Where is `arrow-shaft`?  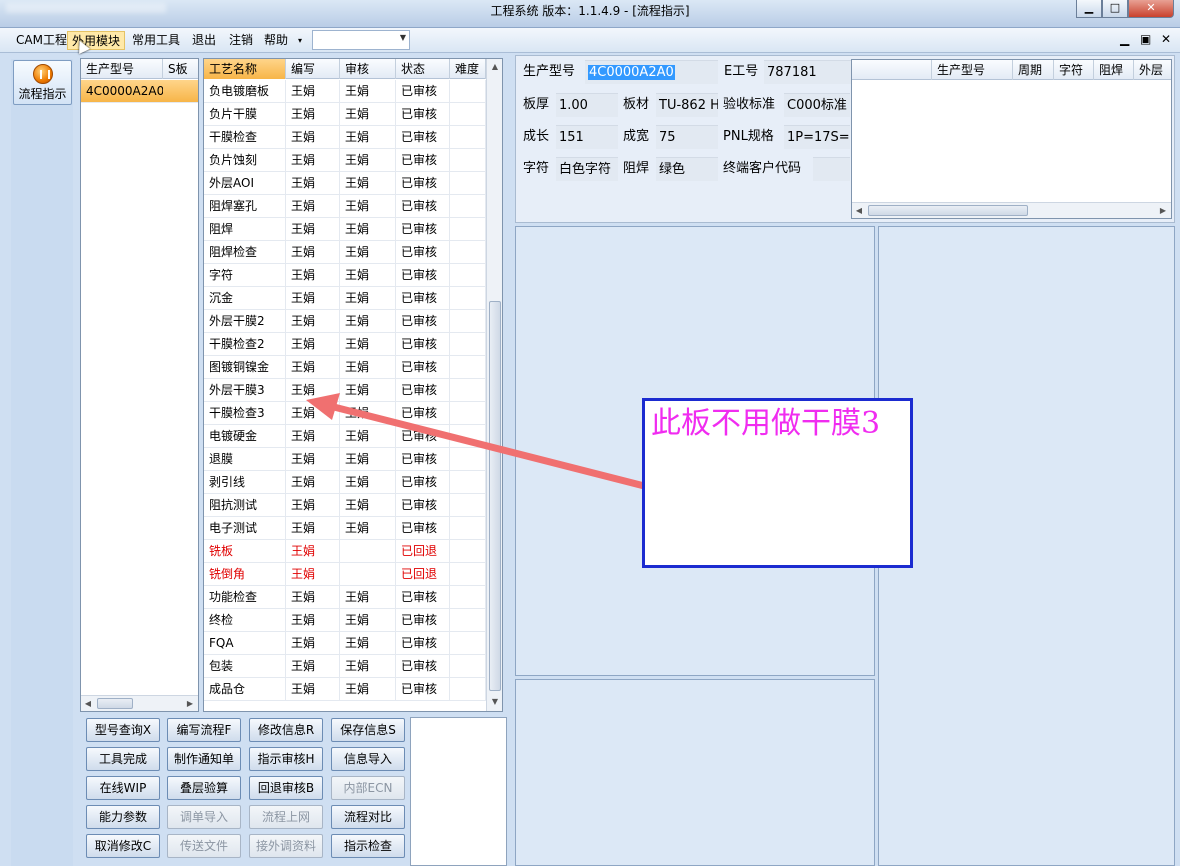 arrow-shaft is located at coordinates (499, 449).